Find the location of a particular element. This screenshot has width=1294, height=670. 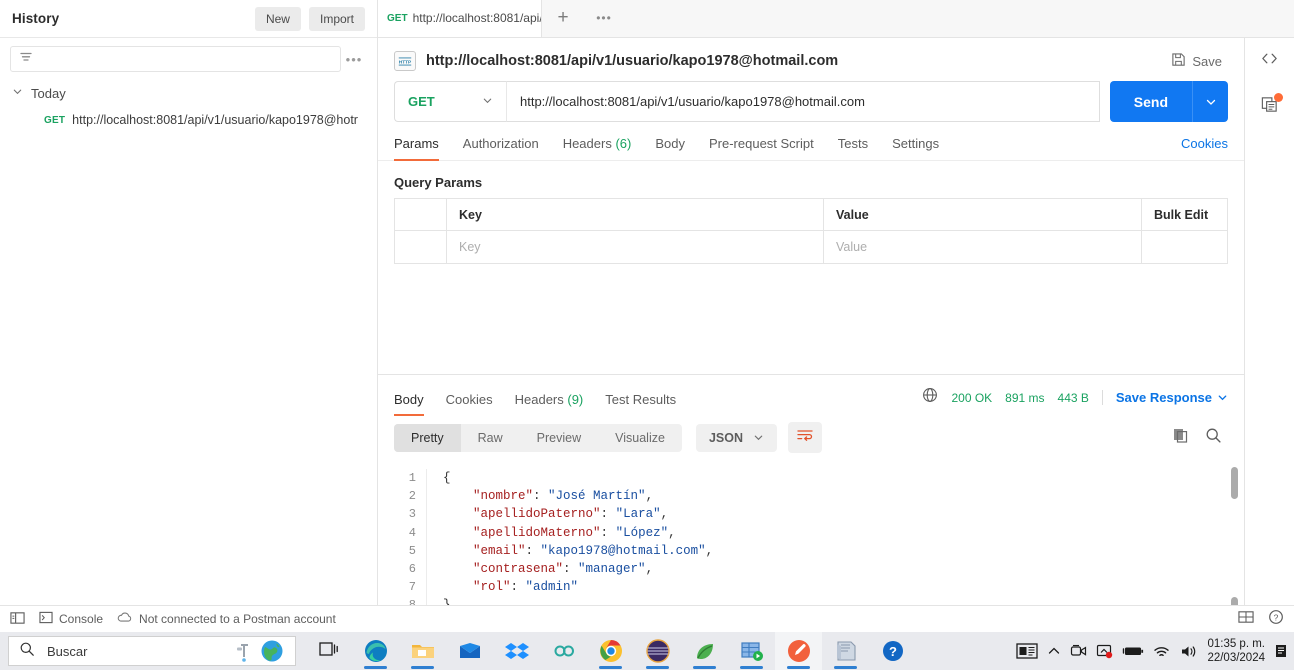

taskbar-clock: 01:35 p. m. 22/03/2024 is located at coordinates (1236, 651).